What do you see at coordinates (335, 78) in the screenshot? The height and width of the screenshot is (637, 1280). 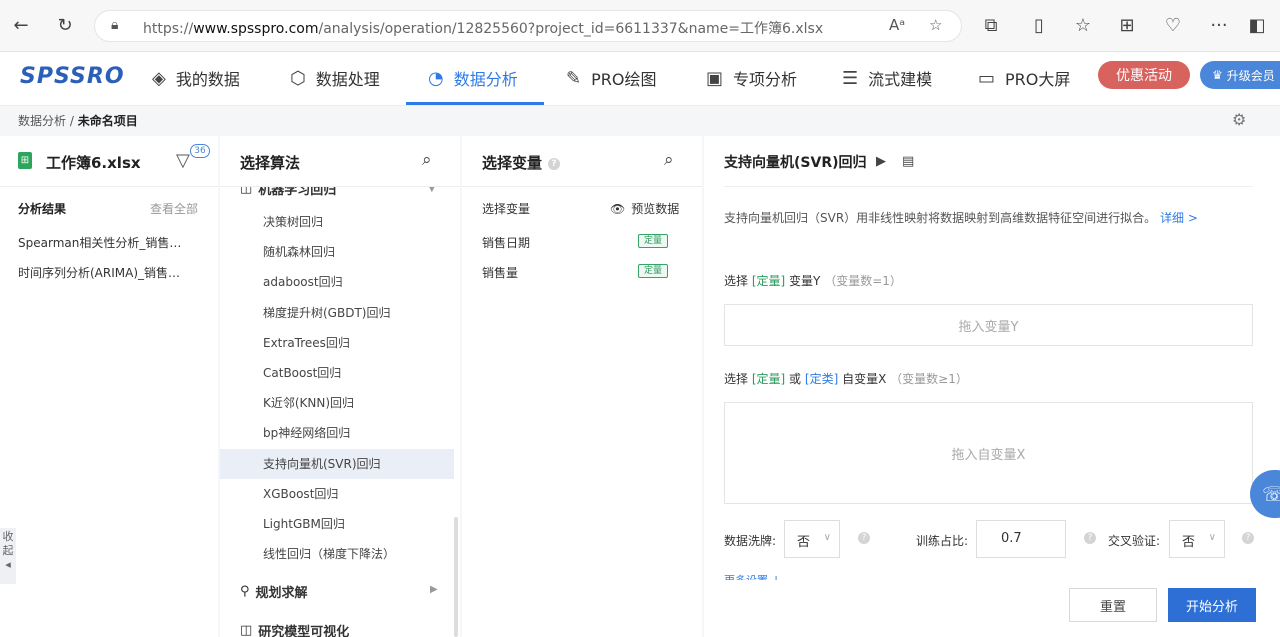 I see `nav-data-processing: ⬡ 数据处理` at bounding box center [335, 78].